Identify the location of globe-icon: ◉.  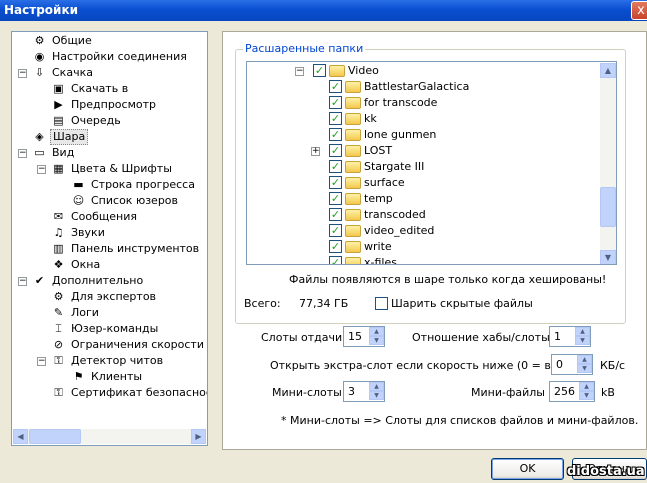
(39, 56).